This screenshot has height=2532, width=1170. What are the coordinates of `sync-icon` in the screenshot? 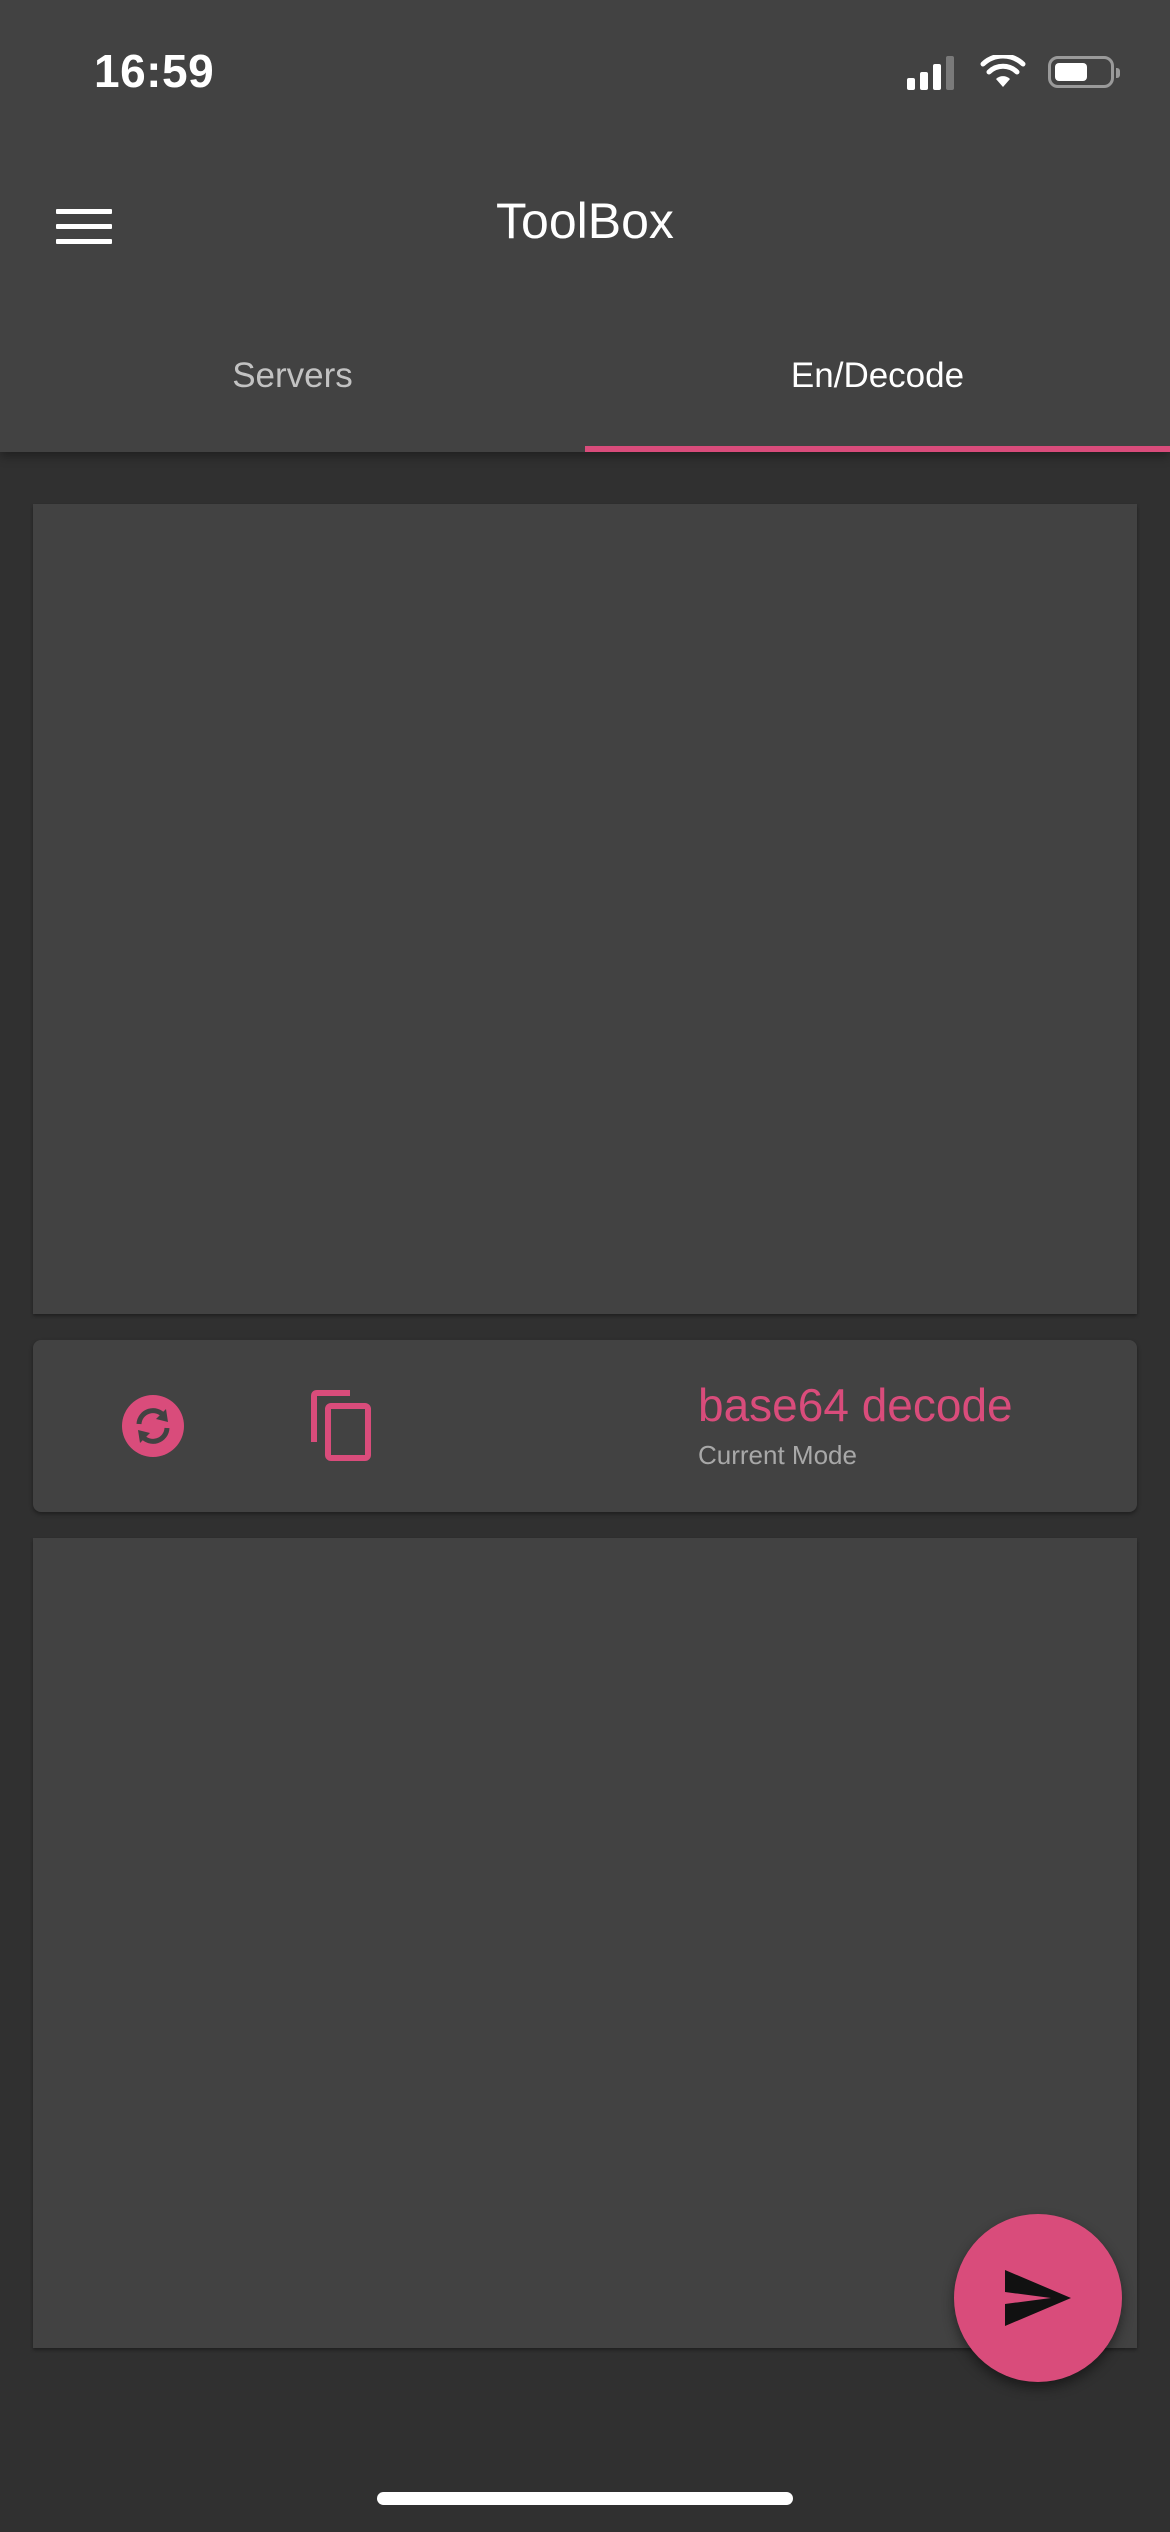 It's located at (153, 1426).